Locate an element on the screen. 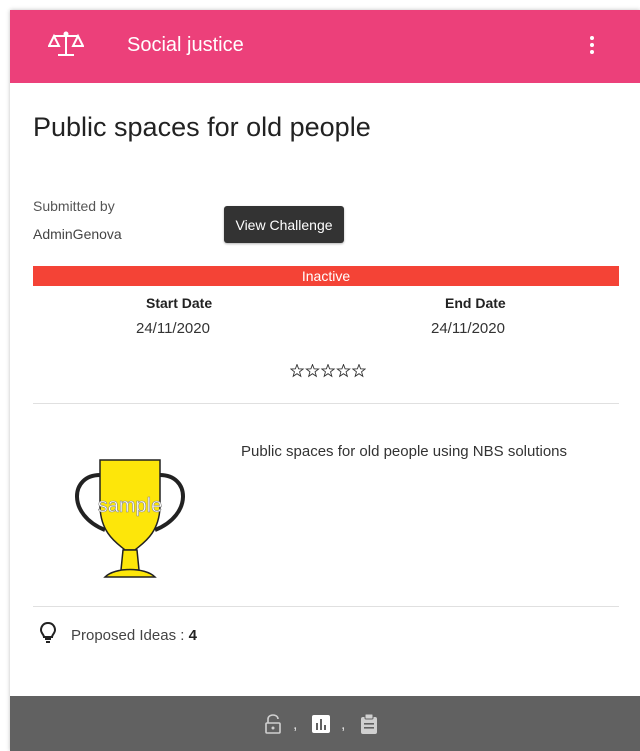 The width and height of the screenshot is (640, 751). view-challenge-button: View Challenge is located at coordinates (284, 224).